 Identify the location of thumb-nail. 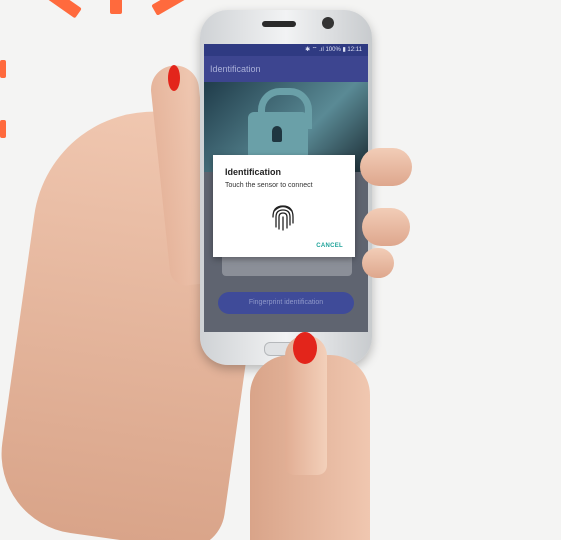
(174, 78).